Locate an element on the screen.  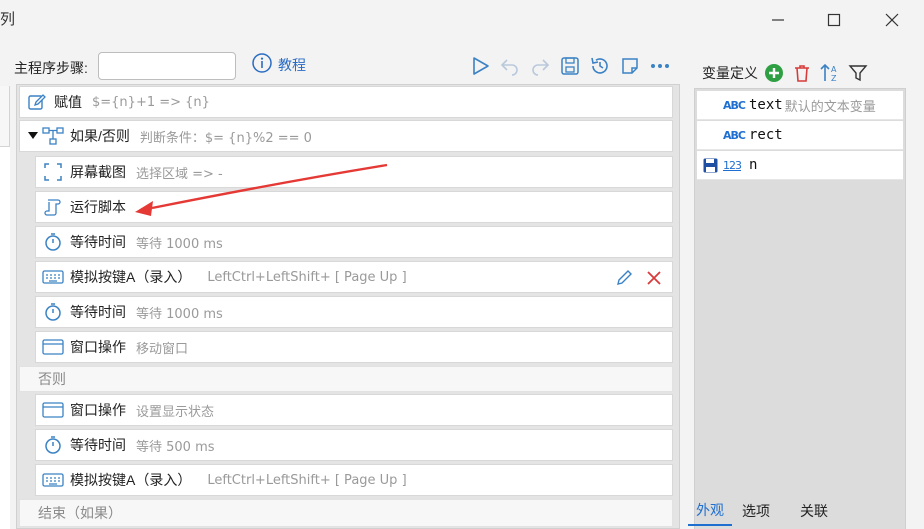
run-button is located at coordinates (480, 66).